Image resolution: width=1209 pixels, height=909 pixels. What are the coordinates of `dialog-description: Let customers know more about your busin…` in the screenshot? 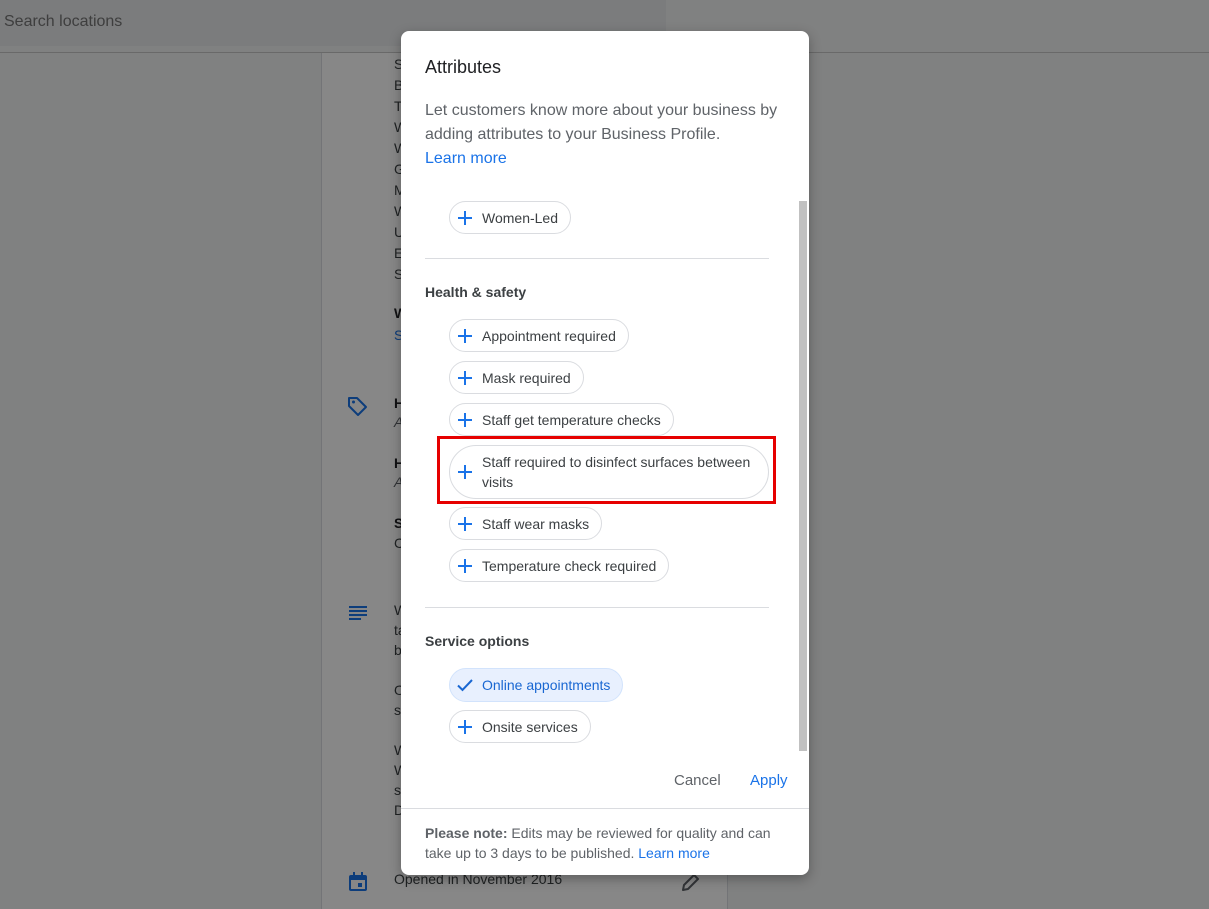 It's located at (606, 135).